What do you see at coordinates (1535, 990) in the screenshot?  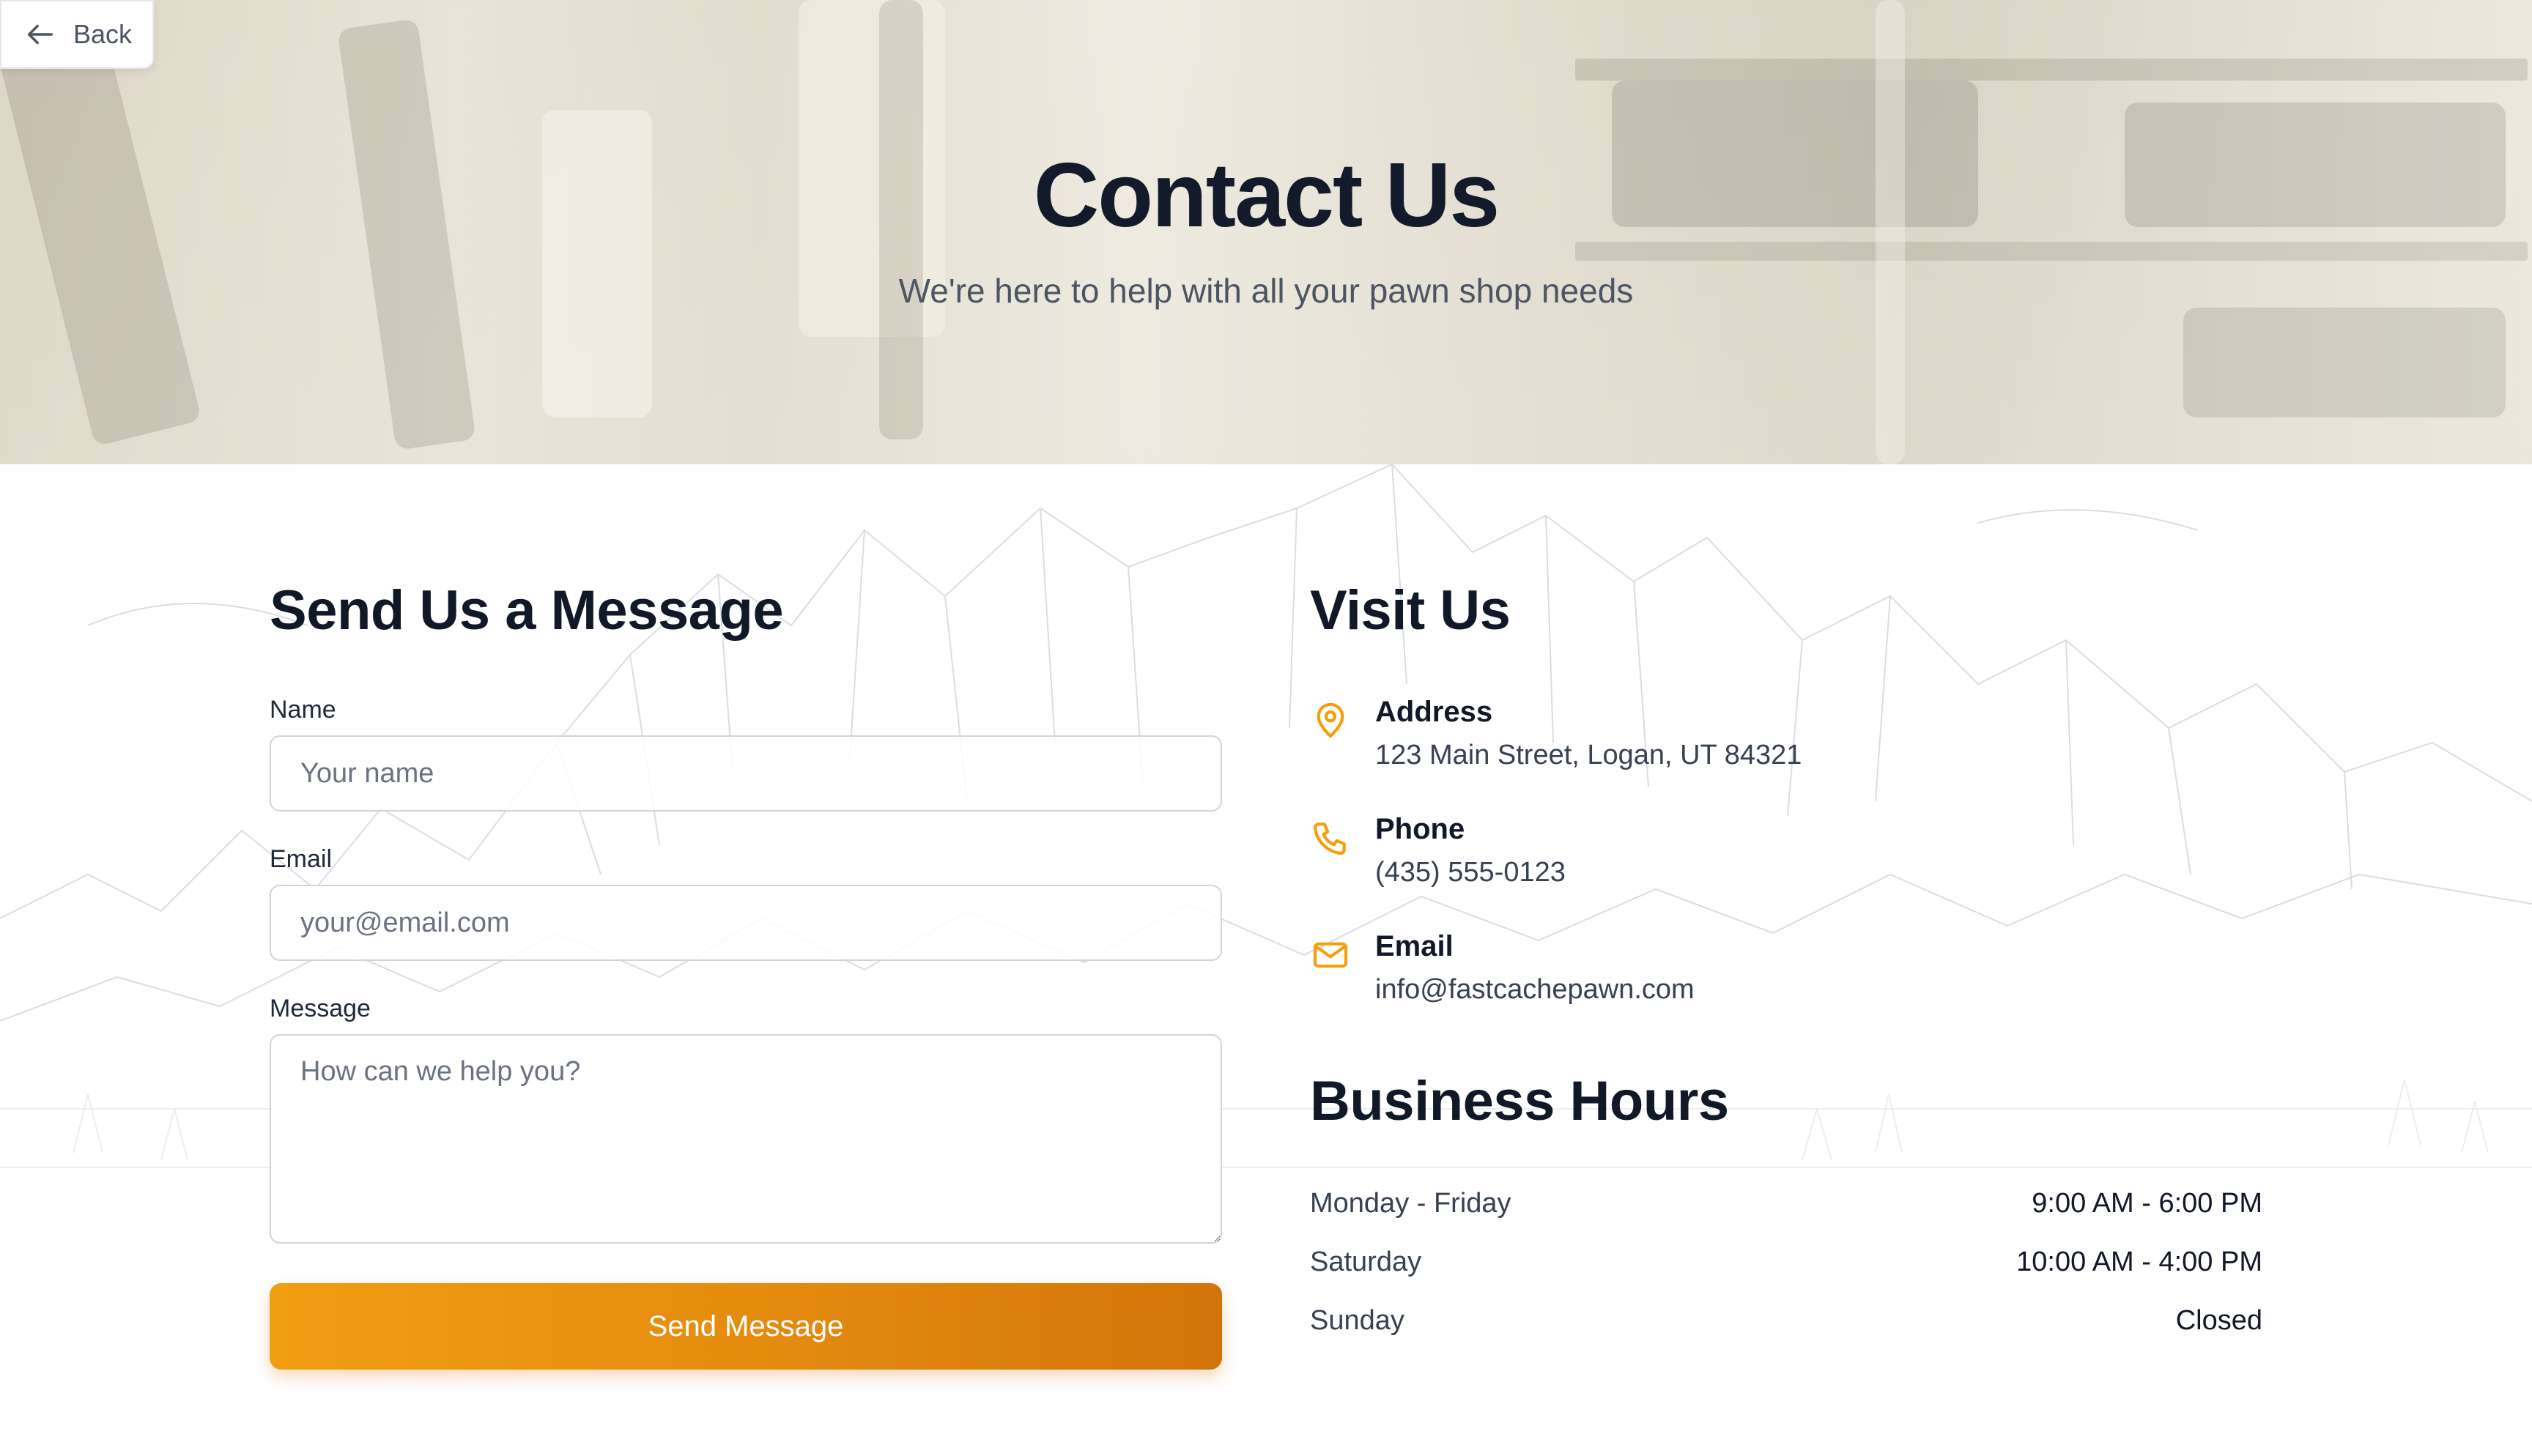 I see `email-value: info@fastcachepawn.com` at bounding box center [1535, 990].